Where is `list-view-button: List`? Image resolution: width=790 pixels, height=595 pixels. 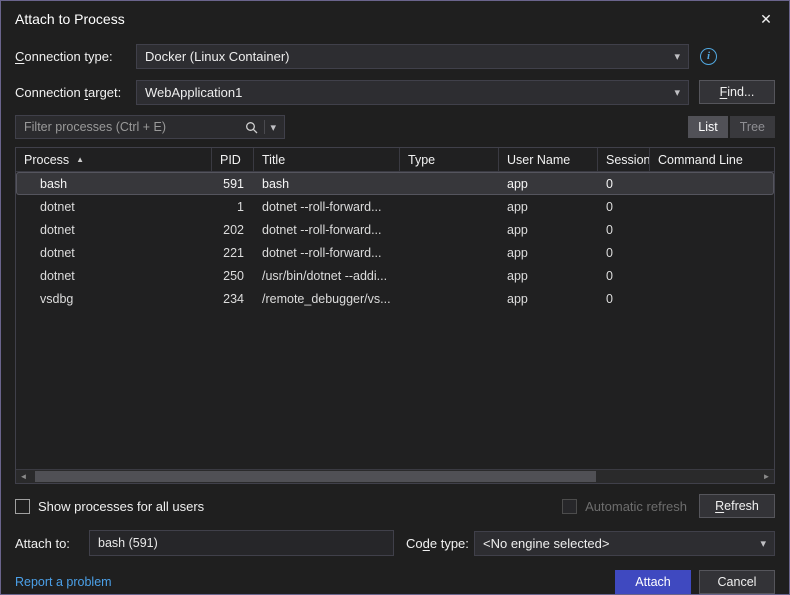 list-view-button: List is located at coordinates (708, 127).